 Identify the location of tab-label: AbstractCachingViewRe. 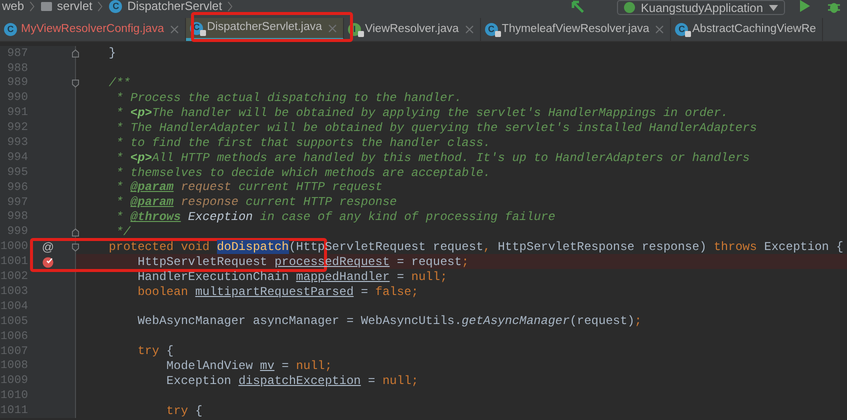
(754, 29).